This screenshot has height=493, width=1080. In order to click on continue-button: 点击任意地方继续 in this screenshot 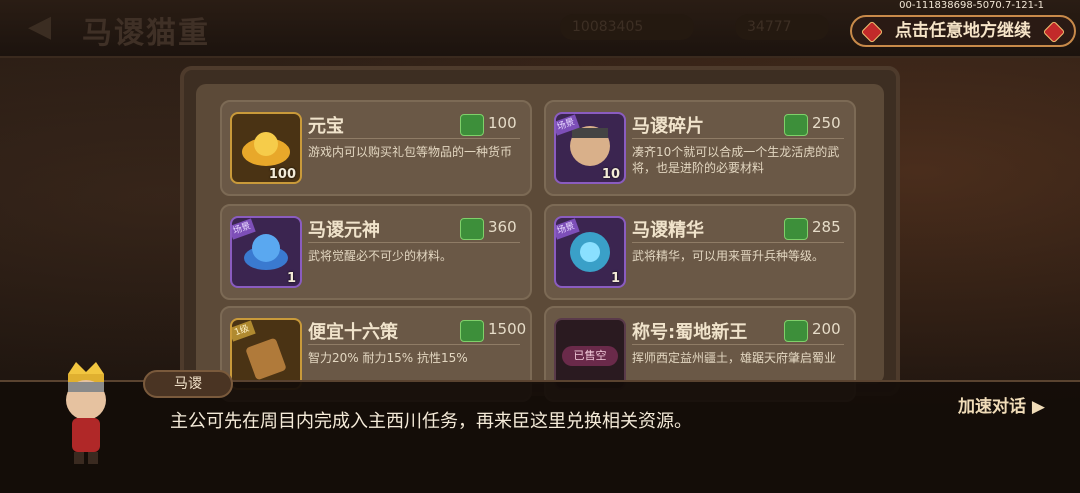, I will do `click(963, 31)`.